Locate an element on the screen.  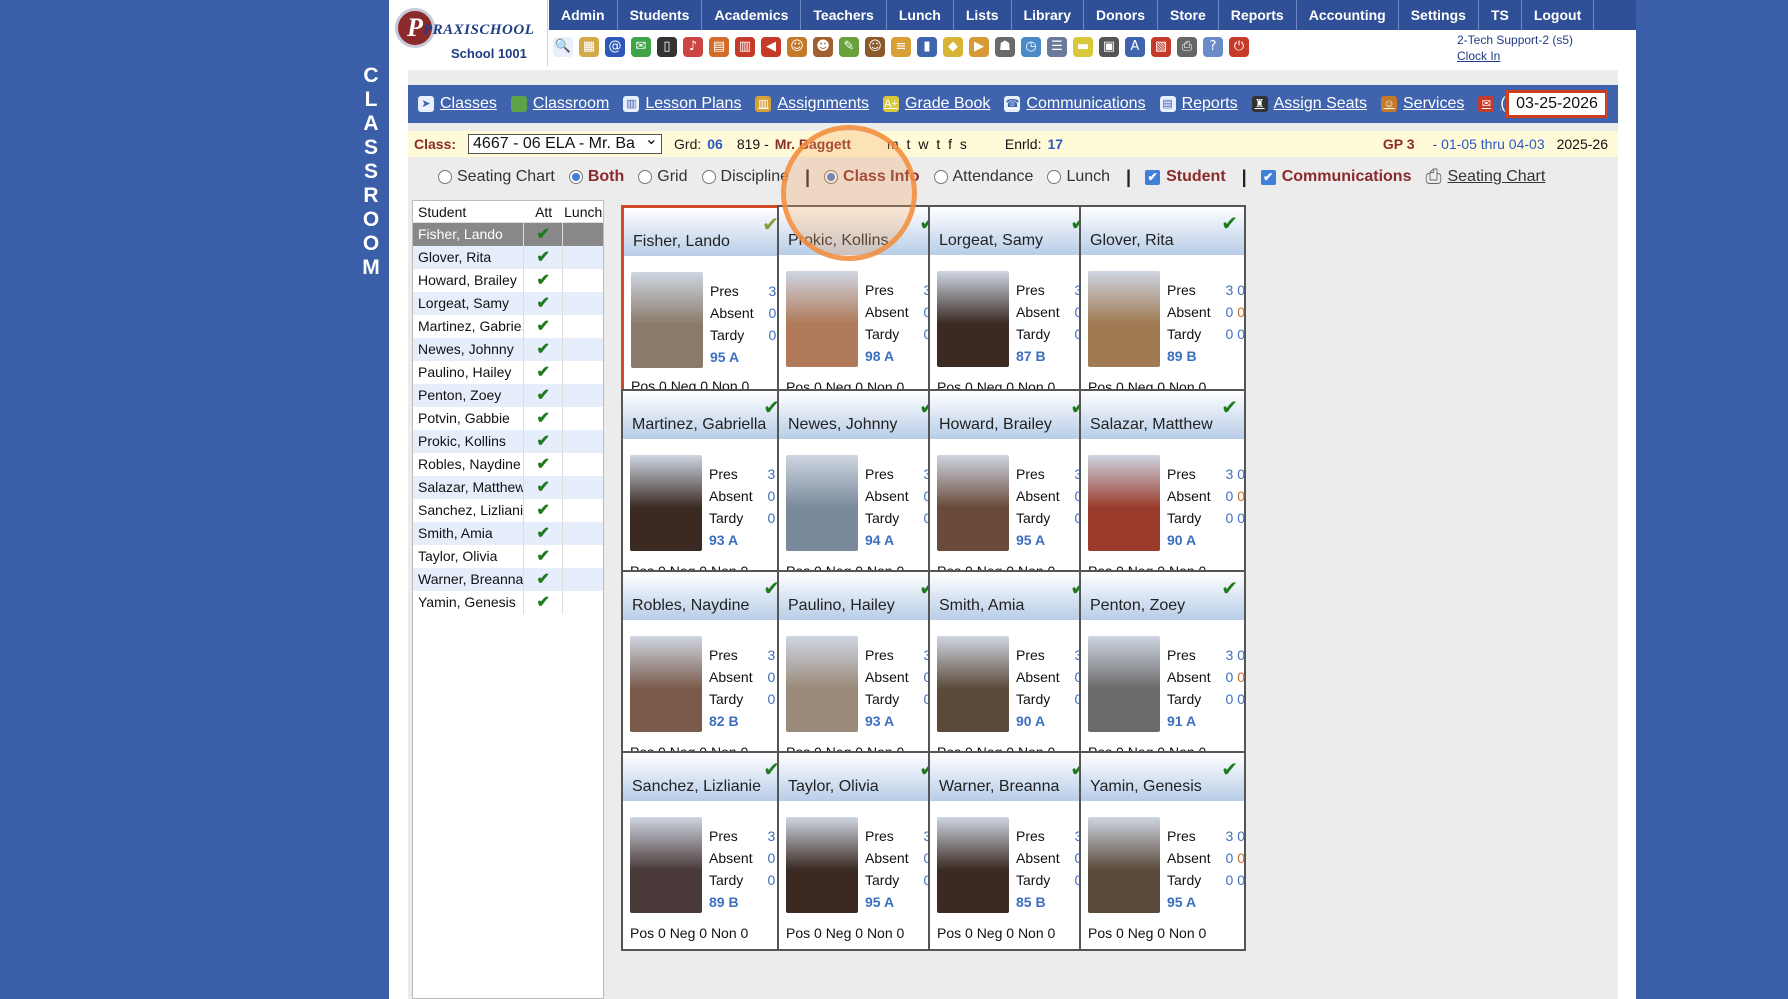
option-seating-chart: Seating Chart is located at coordinates (496, 177).